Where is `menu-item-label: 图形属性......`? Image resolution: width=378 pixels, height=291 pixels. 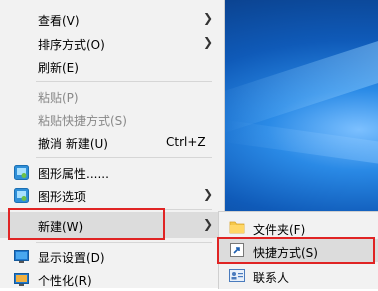 menu-item-label: 图形属性...... is located at coordinates (73, 174).